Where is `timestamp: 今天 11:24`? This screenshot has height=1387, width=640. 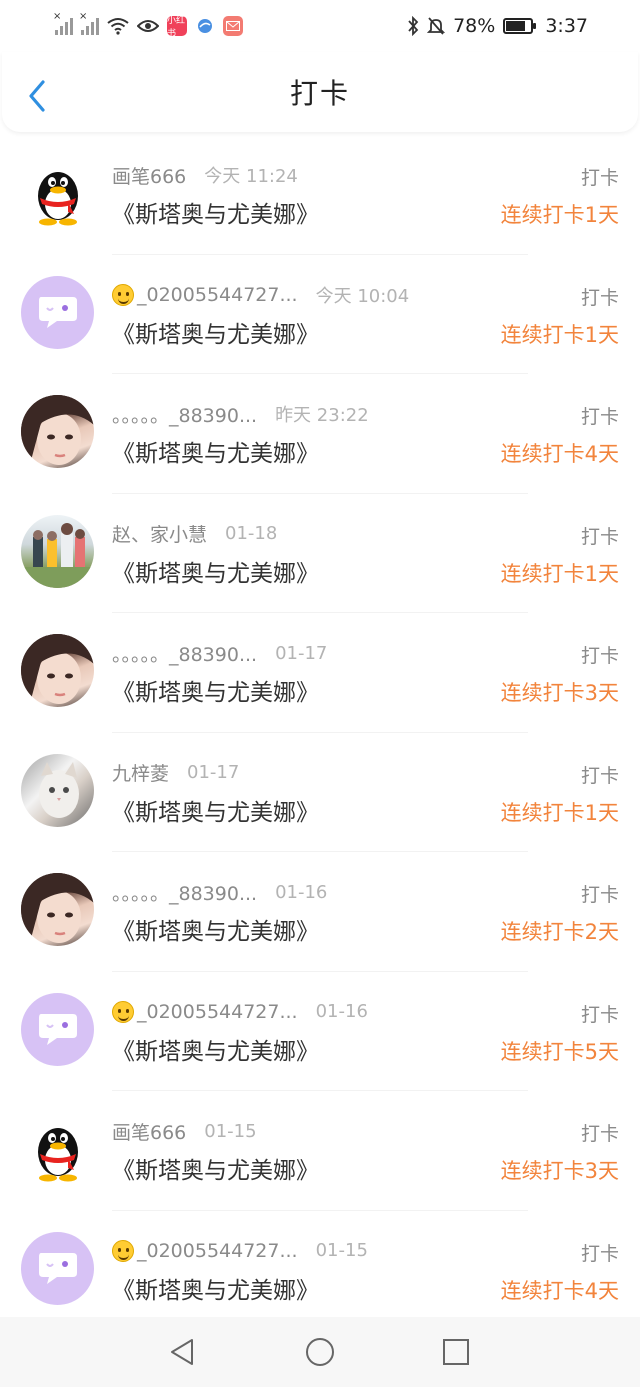
timestamp: 今天 11:24 is located at coordinates (251, 176).